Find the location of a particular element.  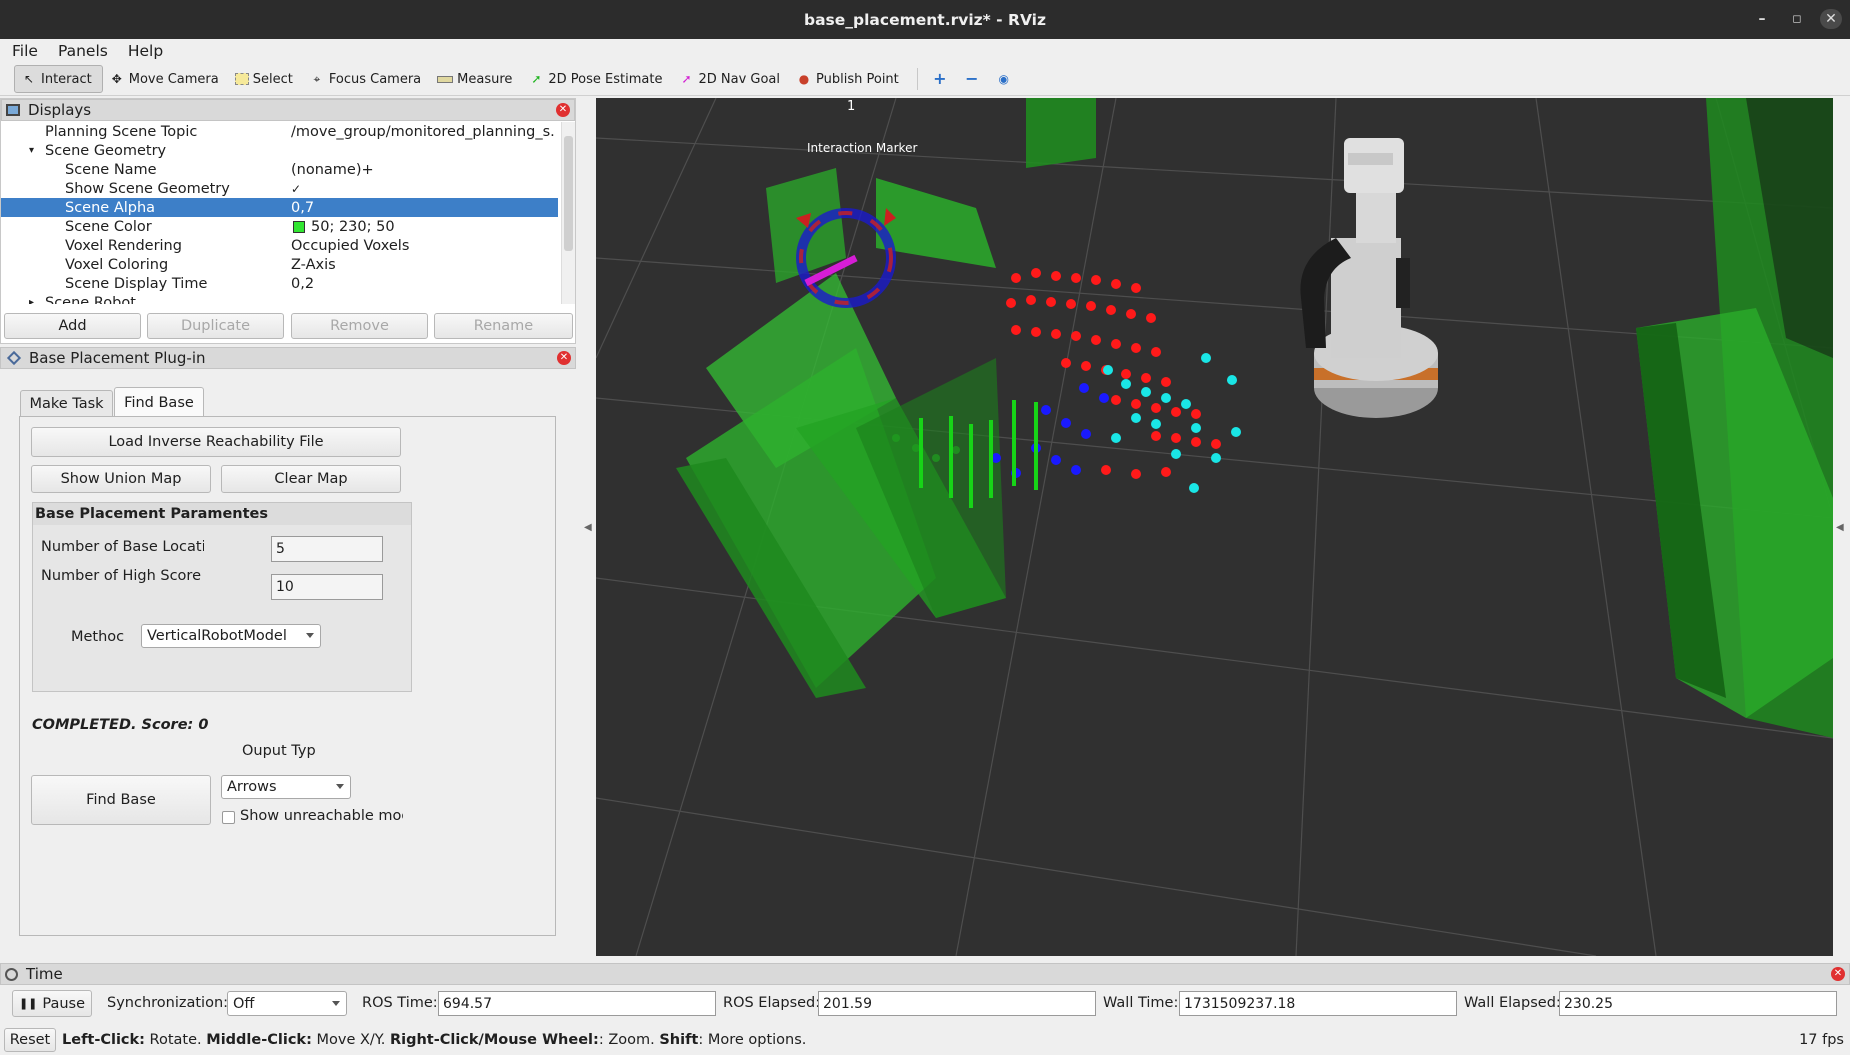

prop-row: Voxel Coloring Z-Axis is located at coordinates (279, 264).